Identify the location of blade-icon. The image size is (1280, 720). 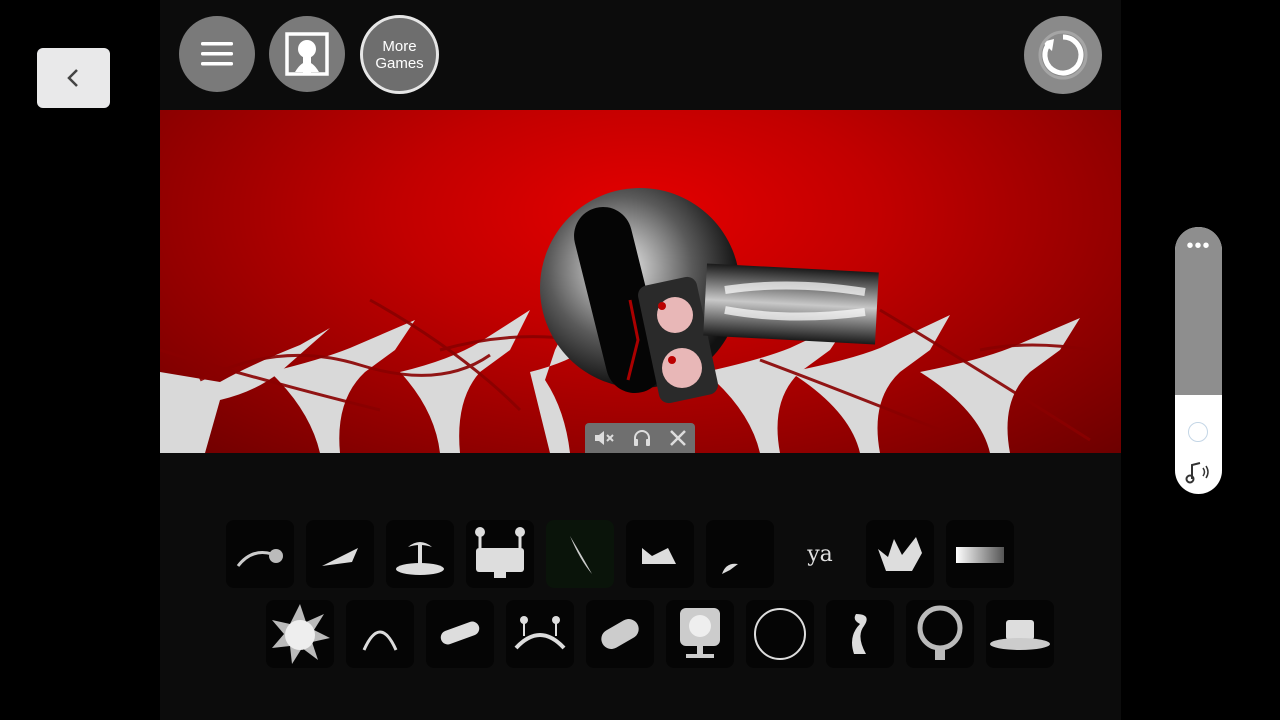
(581, 555).